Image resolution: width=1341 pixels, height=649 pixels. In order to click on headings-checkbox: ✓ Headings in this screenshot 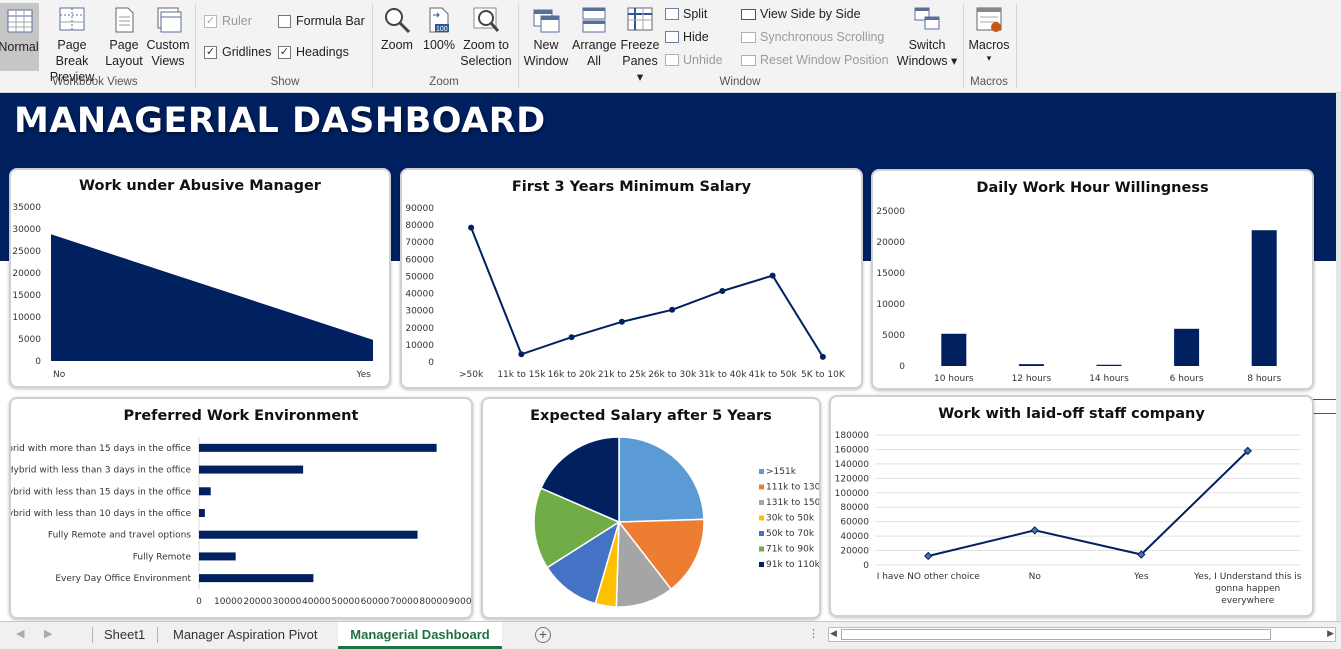, I will do `click(313, 52)`.